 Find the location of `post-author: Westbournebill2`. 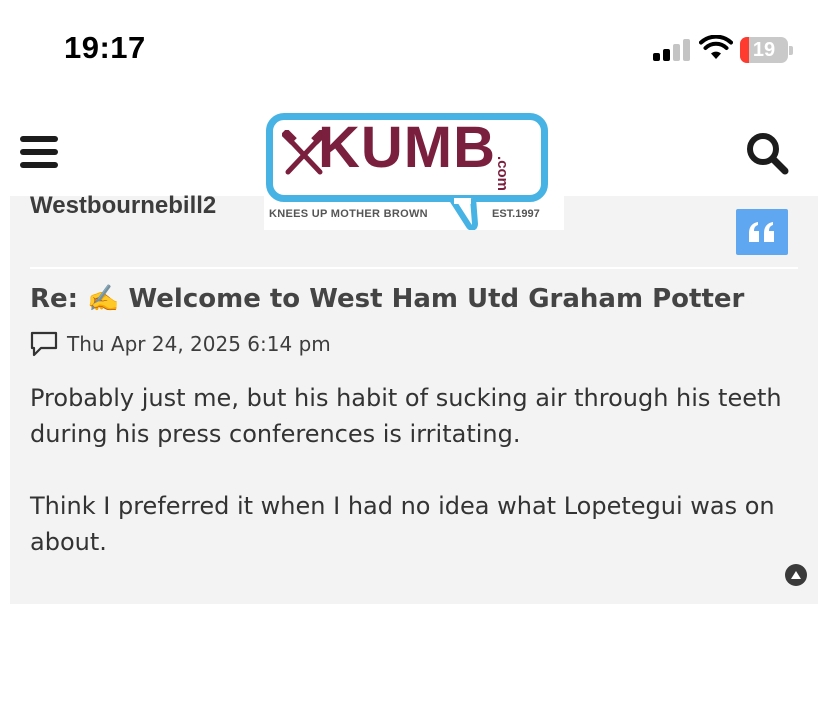

post-author: Westbournebill2 is located at coordinates (123, 206).